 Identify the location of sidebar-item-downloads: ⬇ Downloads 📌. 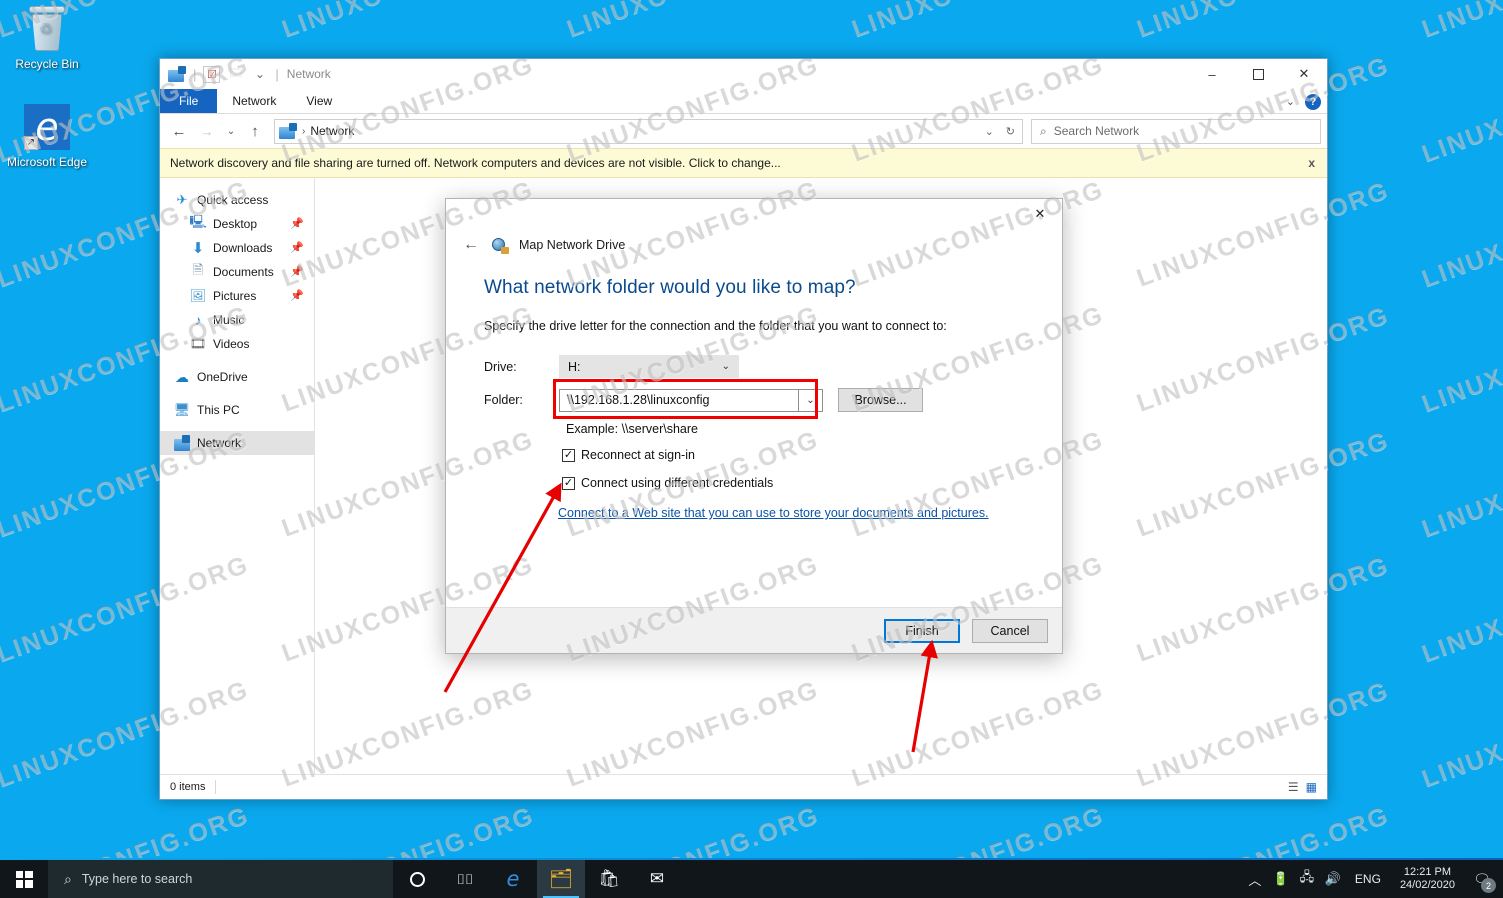
(237, 248).